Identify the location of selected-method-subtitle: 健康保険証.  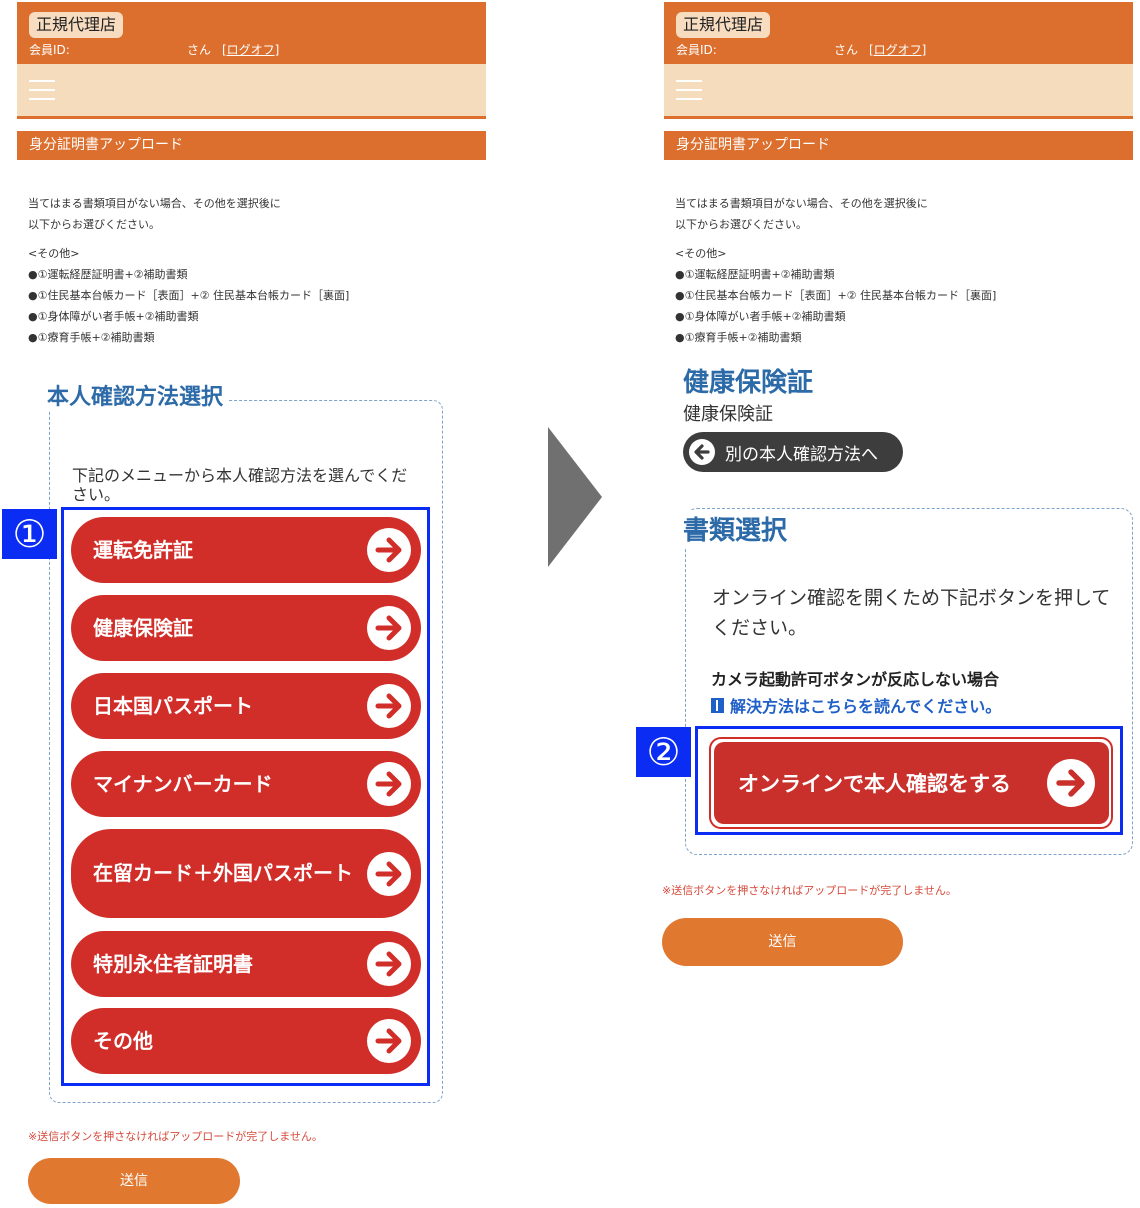
(728, 414).